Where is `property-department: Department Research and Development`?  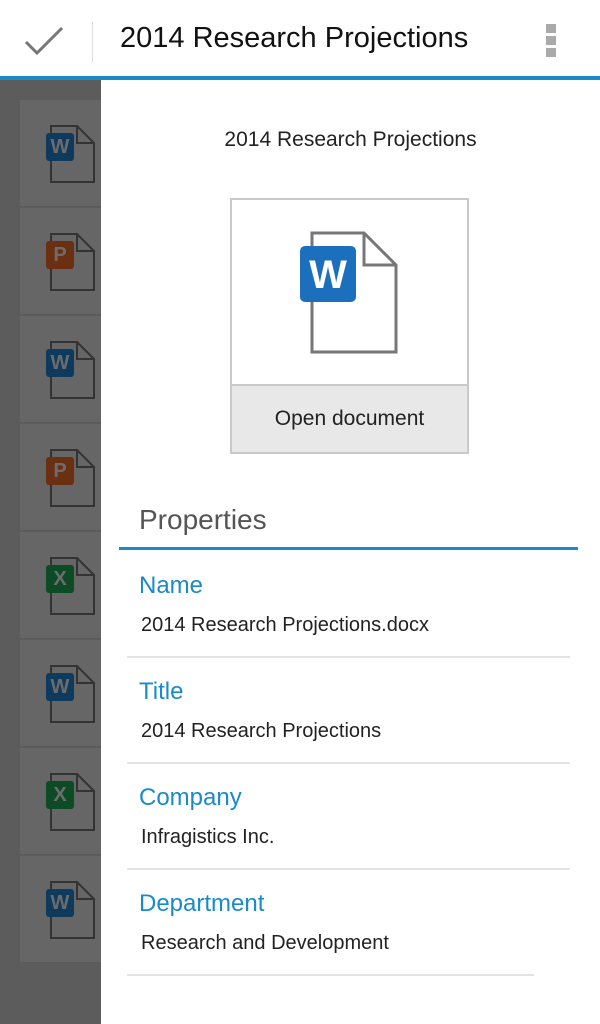
property-department: Department Research and Development is located at coordinates (330, 923).